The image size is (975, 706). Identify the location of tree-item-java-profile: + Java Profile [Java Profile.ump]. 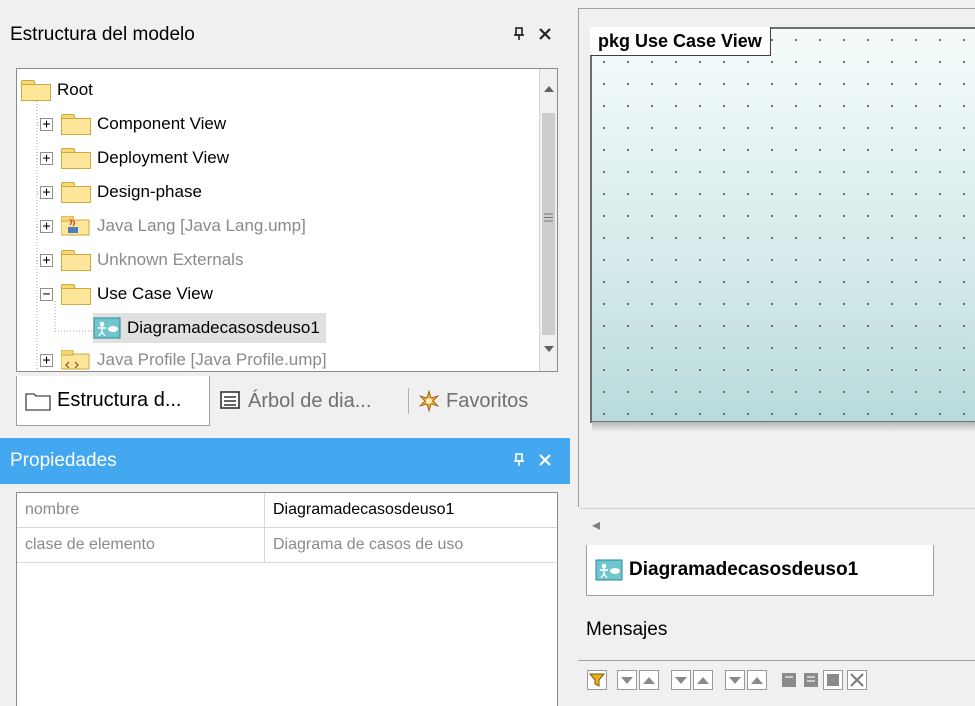
(183, 358).